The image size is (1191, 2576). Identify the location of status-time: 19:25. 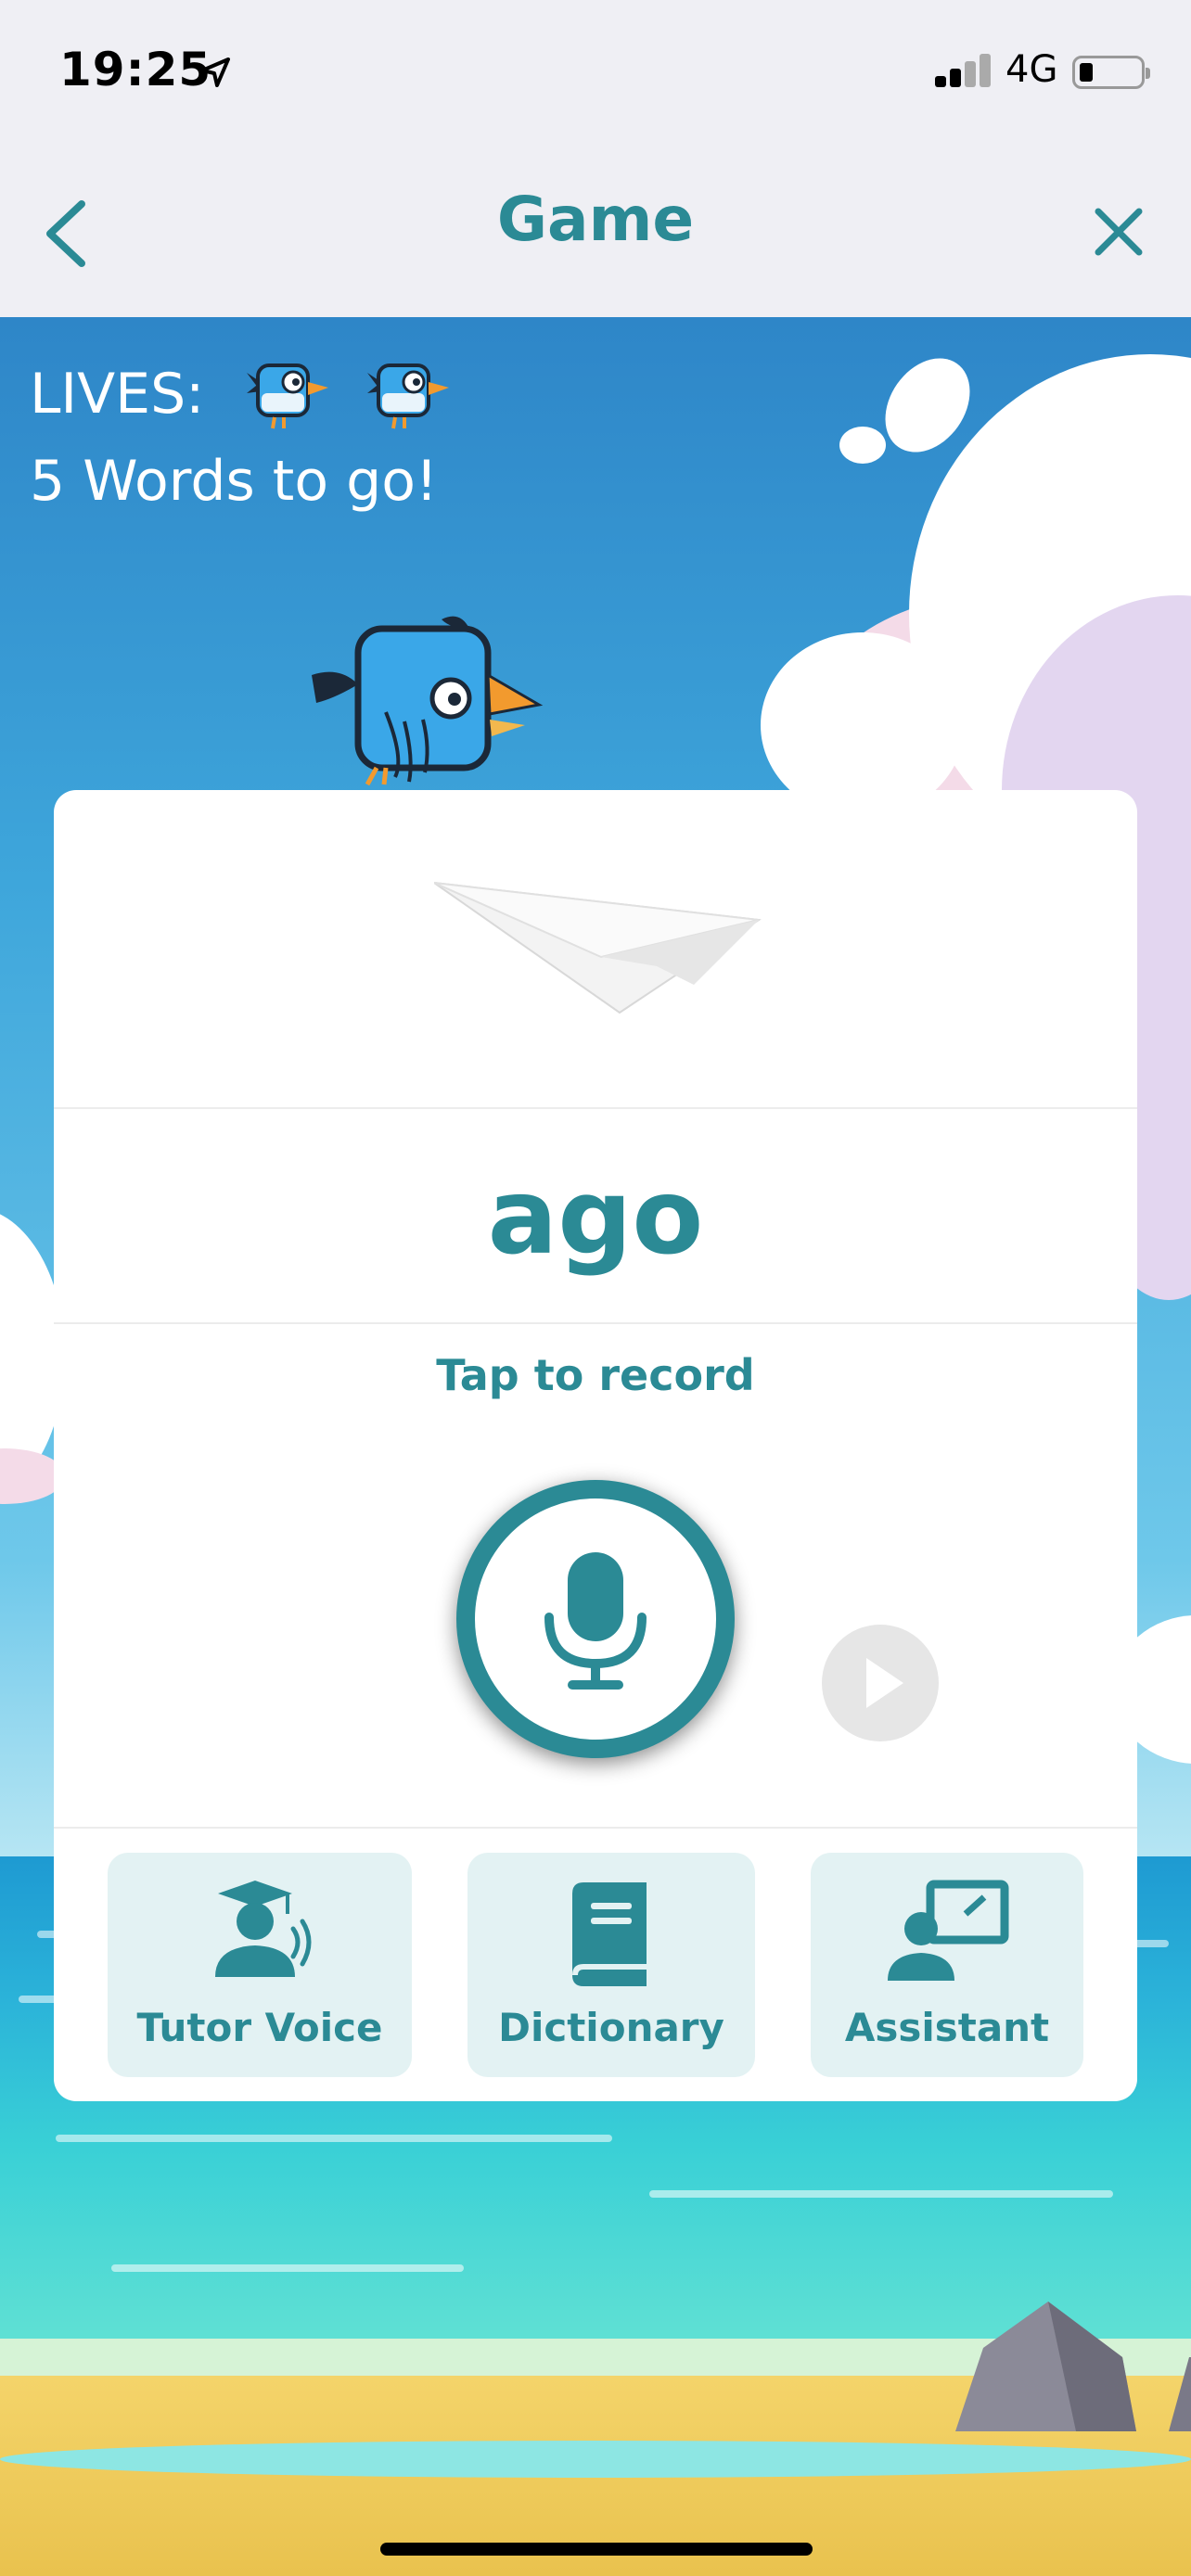
(135, 69).